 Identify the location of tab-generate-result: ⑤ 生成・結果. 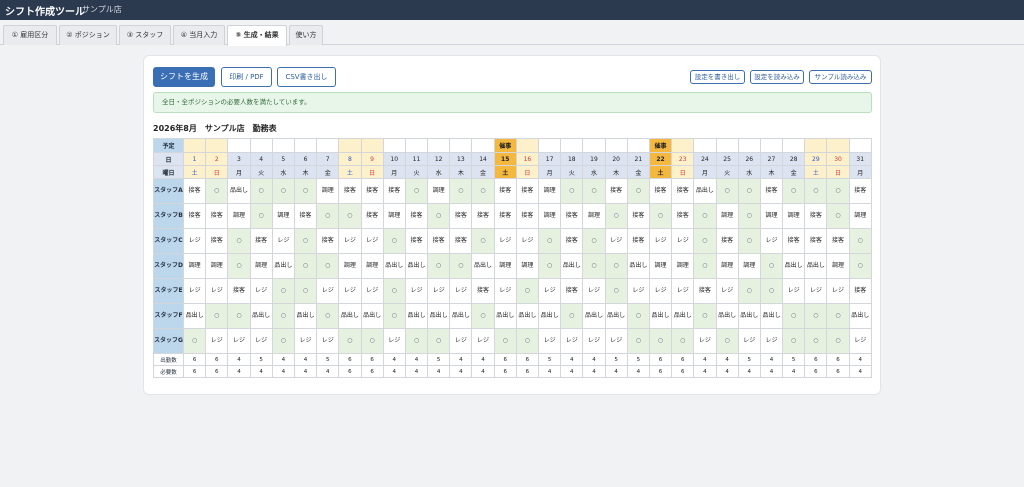
(257, 35).